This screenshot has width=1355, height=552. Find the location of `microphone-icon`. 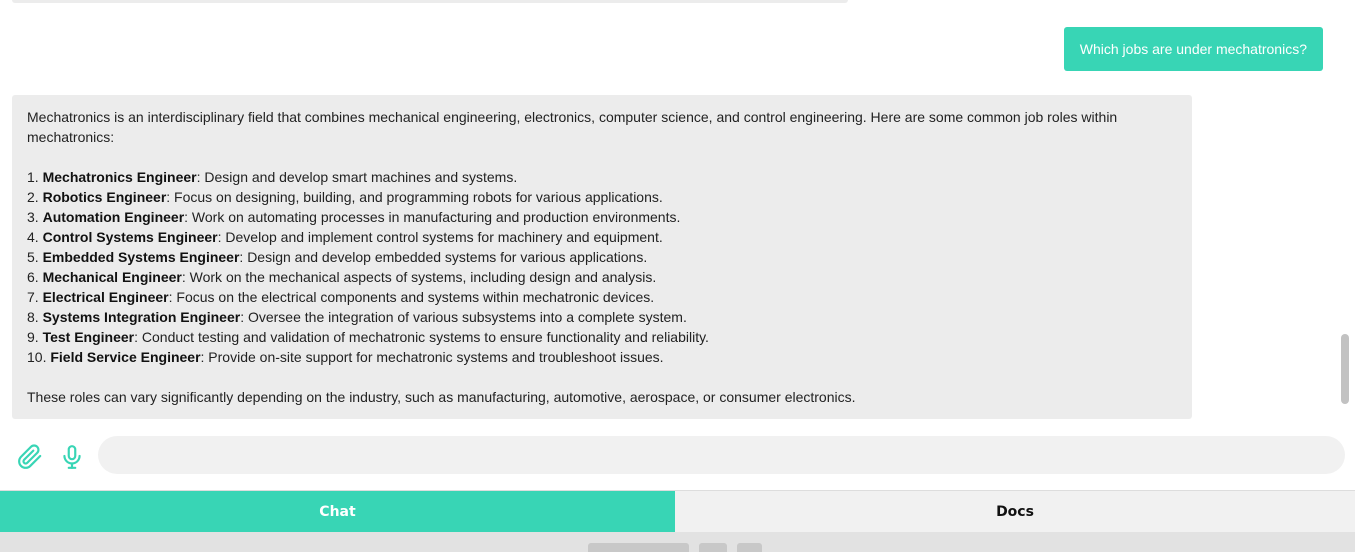

microphone-icon is located at coordinates (72, 457).